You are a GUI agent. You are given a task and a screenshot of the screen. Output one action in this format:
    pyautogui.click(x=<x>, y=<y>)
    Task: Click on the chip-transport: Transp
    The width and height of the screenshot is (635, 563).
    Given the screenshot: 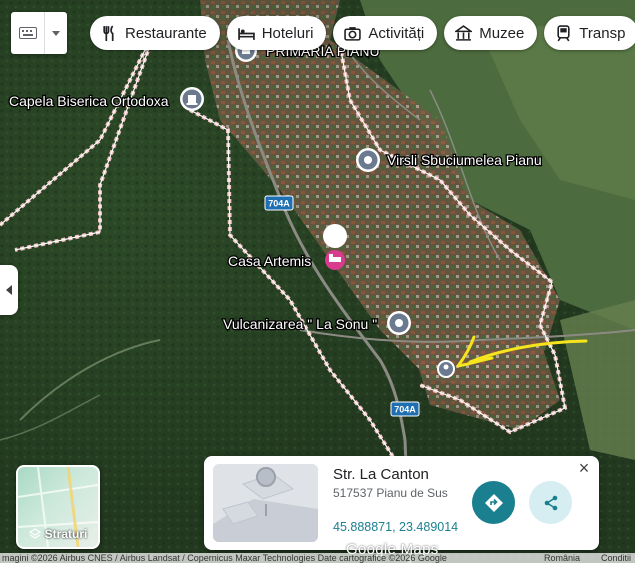 What is the action you would take?
    pyautogui.click(x=589, y=33)
    